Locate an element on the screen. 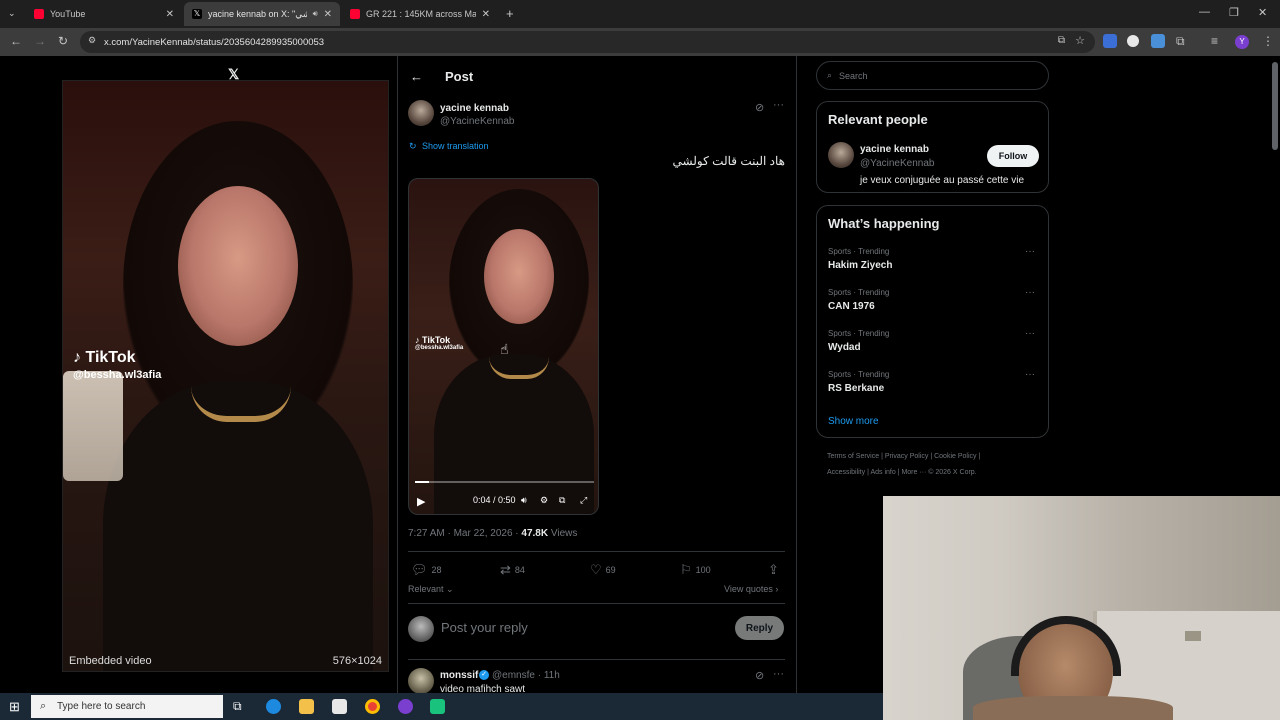  site-info-icon: ⚙︎ is located at coordinates (92, 40).